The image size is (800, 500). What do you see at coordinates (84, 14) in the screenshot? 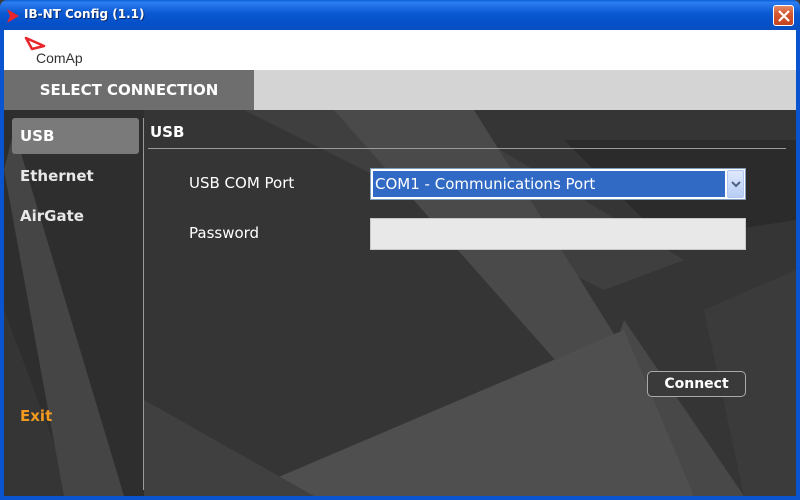
I see `window-title: IB-NT Config (1.1)` at bounding box center [84, 14].